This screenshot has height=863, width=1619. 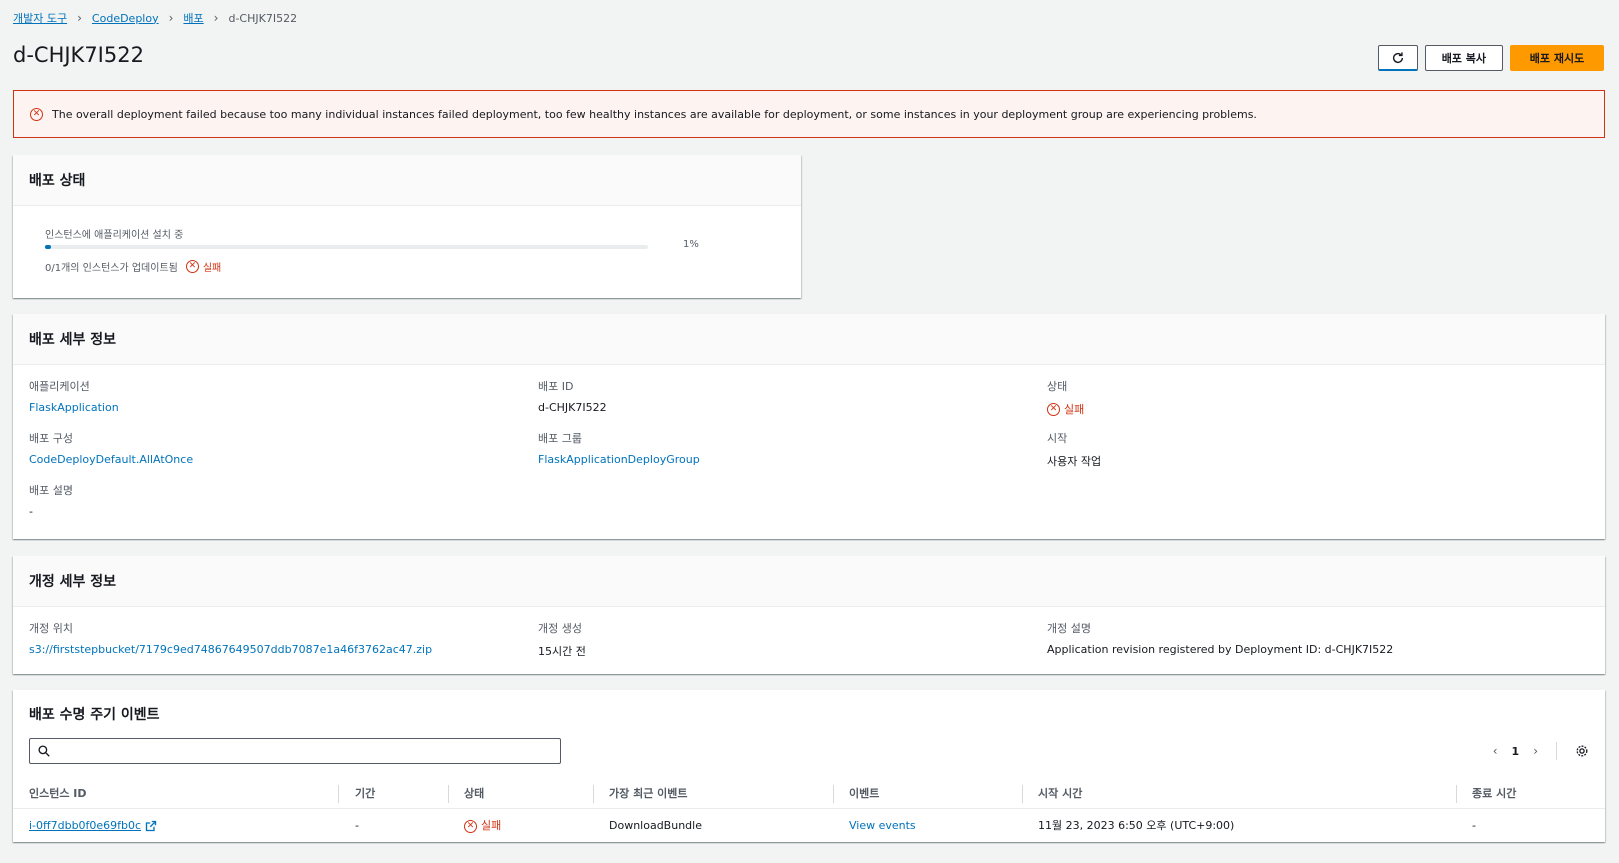 I want to click on breadcrumb-developer-tools: 개발자 도구, so click(x=40, y=18).